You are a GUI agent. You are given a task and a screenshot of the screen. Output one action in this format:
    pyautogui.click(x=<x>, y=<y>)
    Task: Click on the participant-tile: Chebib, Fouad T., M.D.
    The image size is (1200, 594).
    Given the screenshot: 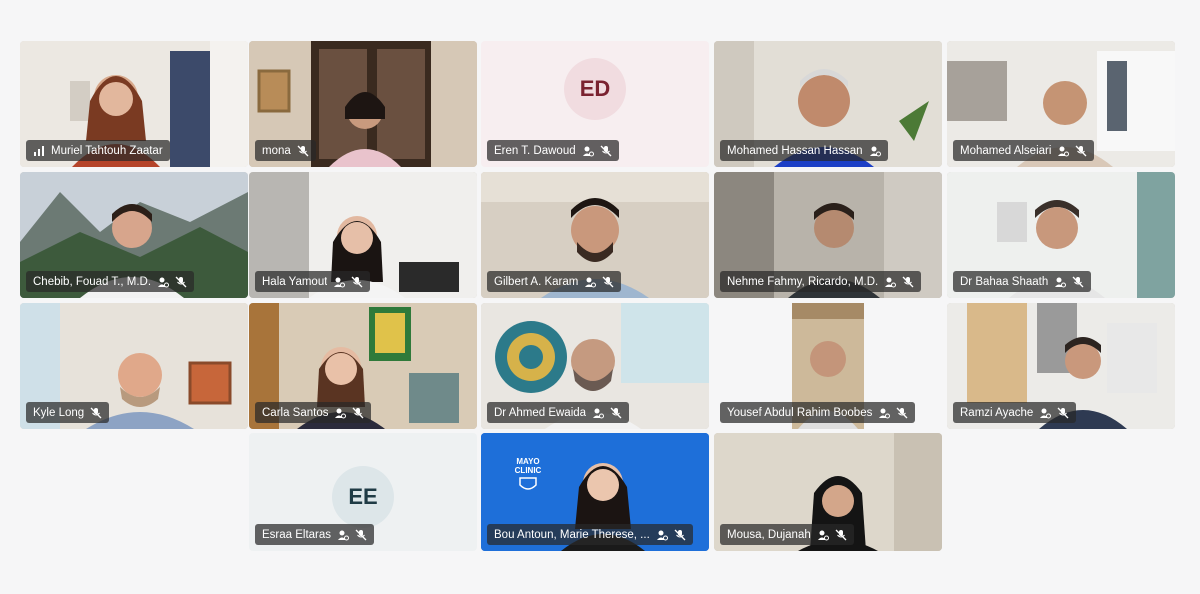 What is the action you would take?
    pyautogui.click(x=134, y=235)
    